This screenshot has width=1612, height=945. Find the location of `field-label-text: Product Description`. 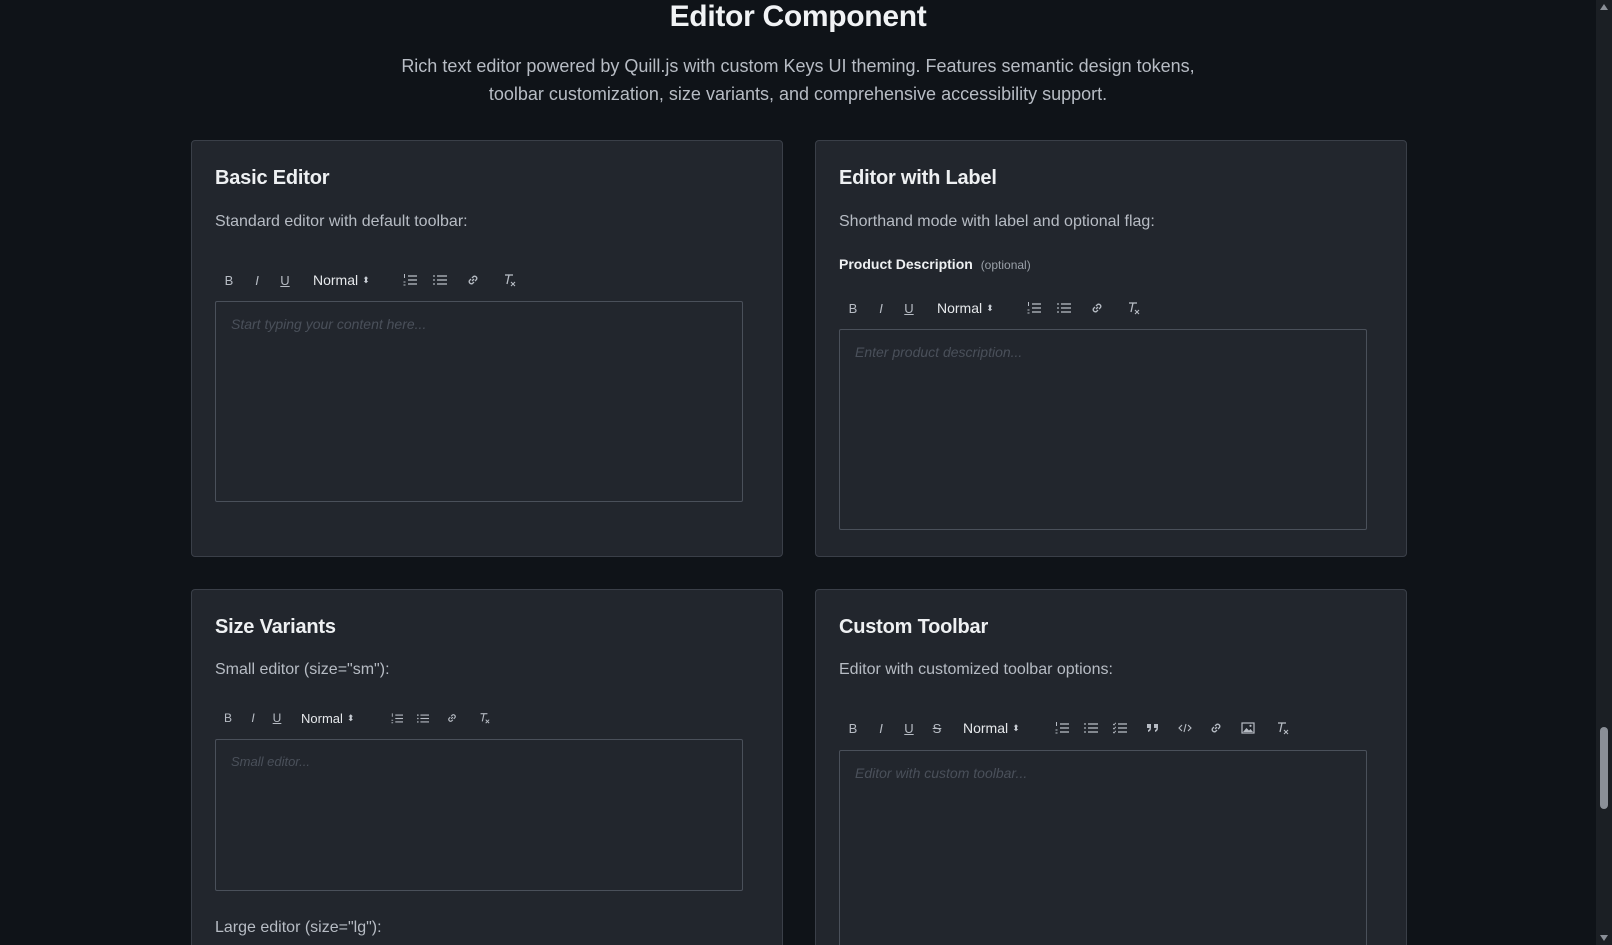

field-label-text: Product Description is located at coordinates (906, 264).